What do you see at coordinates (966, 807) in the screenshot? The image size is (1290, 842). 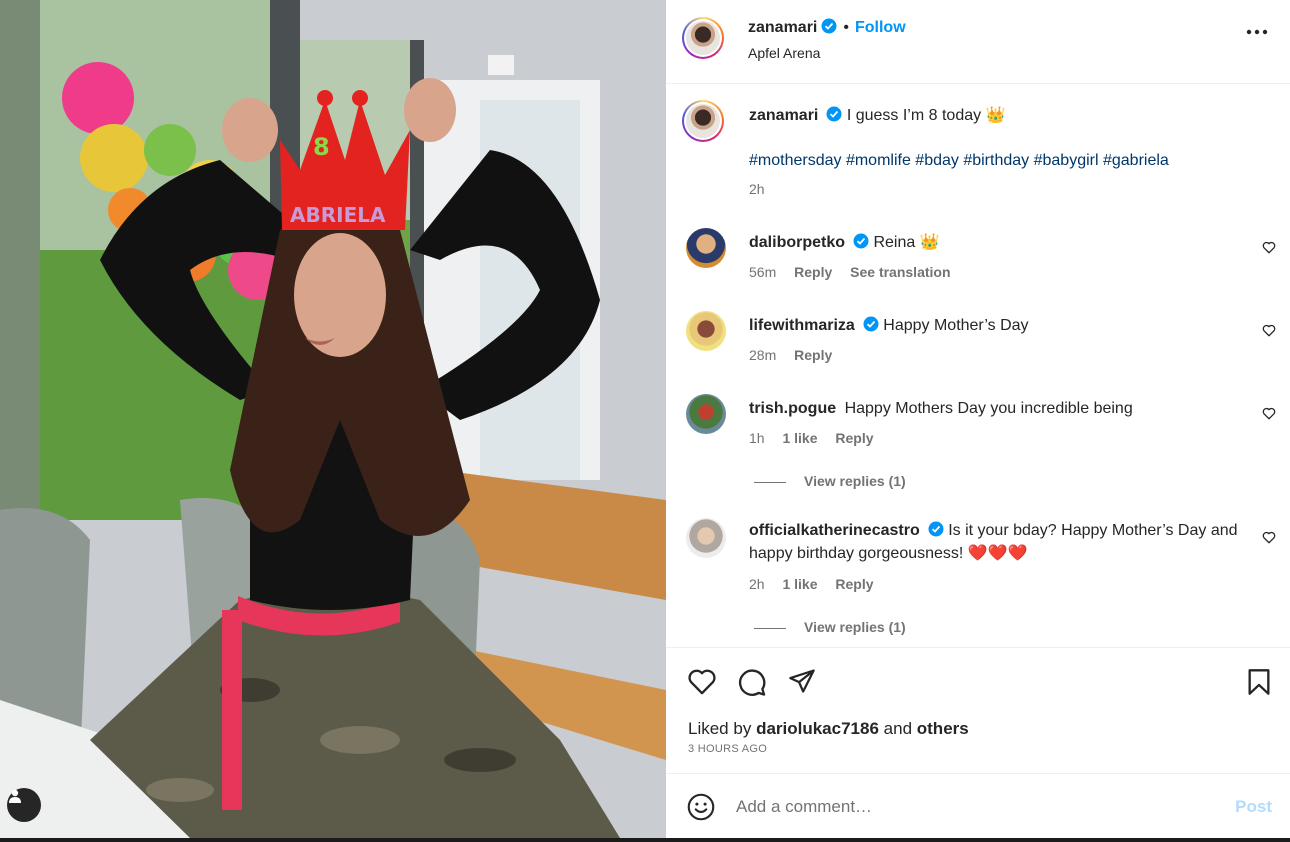 I see `comment-input` at bounding box center [966, 807].